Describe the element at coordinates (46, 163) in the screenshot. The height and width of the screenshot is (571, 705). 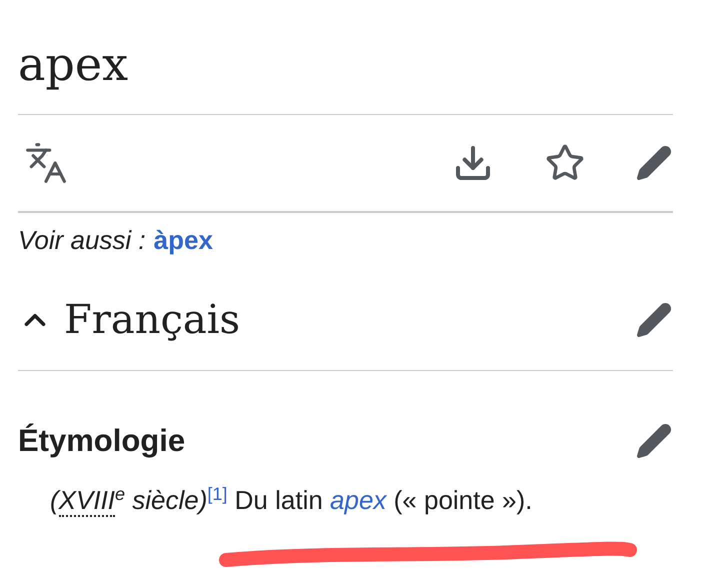
I see `translate-icon` at that location.